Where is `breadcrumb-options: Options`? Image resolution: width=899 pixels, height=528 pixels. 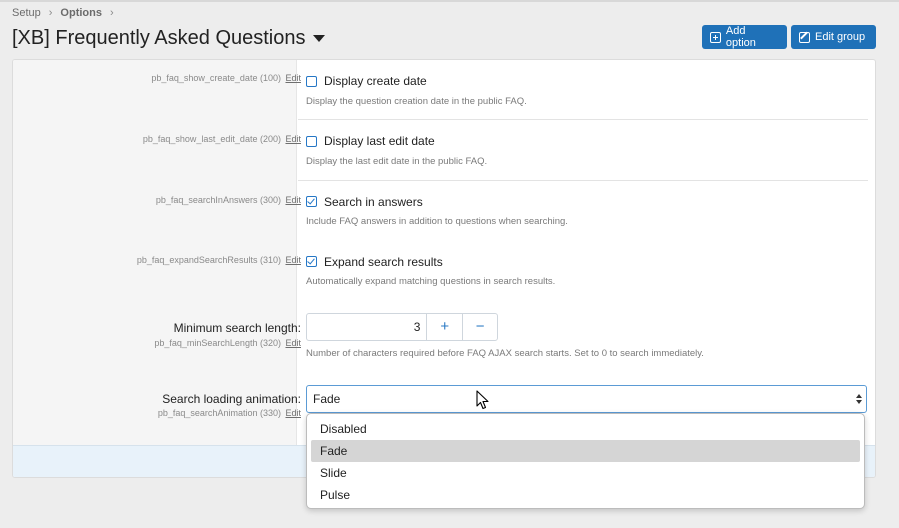
breadcrumb-options: Options is located at coordinates (81, 13).